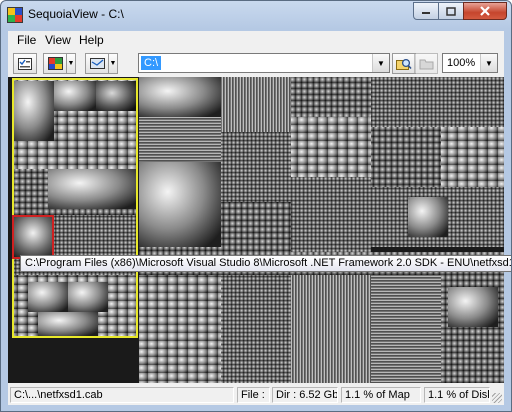  Describe the element at coordinates (264, 63) in the screenshot. I see `path-combo: C:\ ▼` at that location.